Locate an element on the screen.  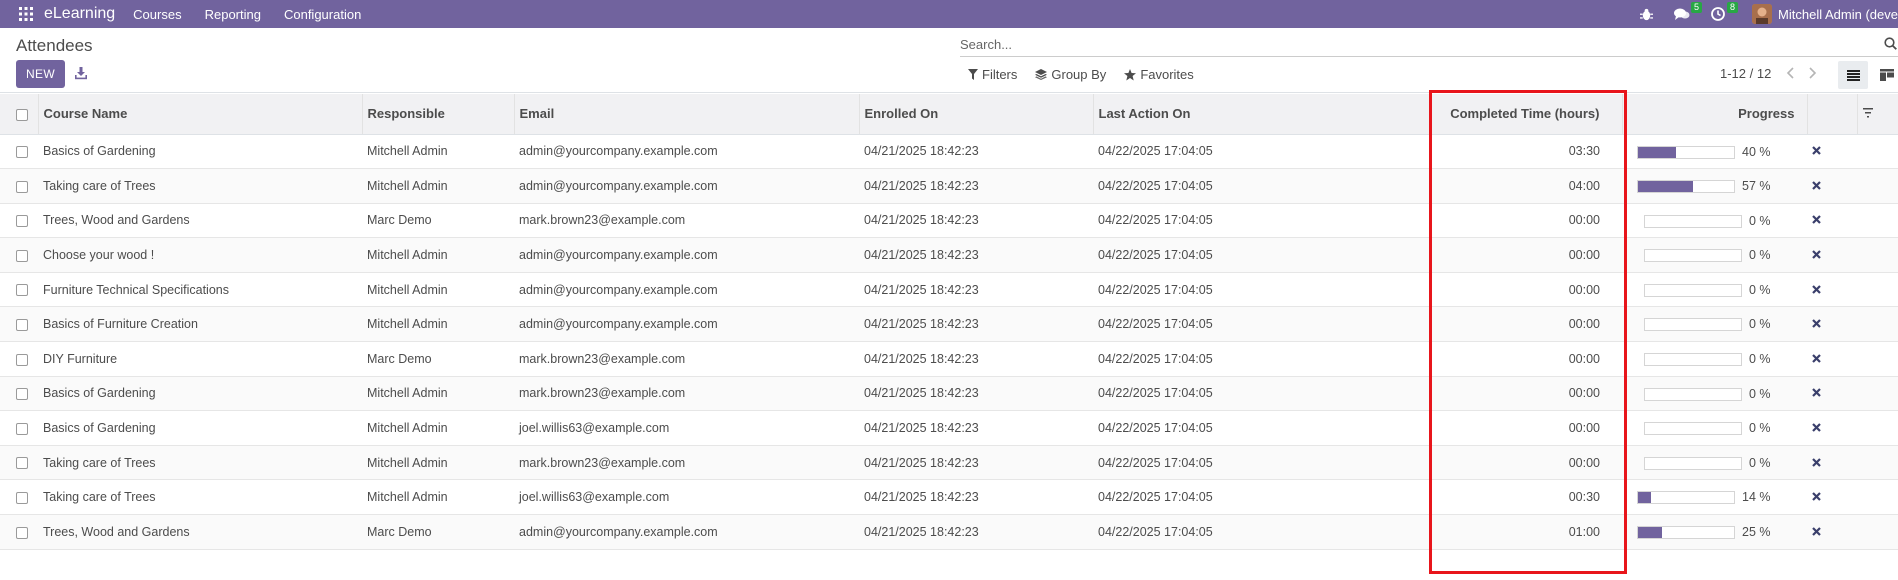
clock-icon: 8 is located at coordinates (1722, 14).